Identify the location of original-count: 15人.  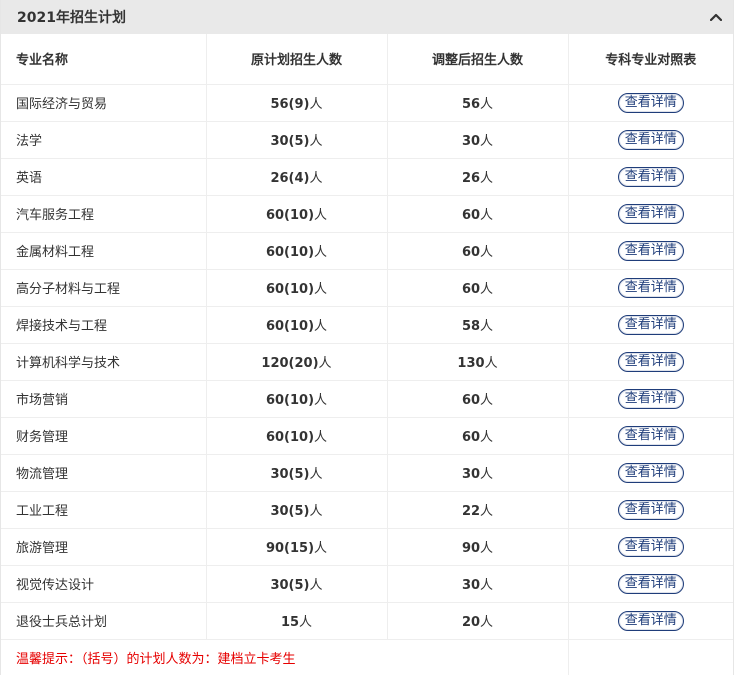
(296, 621).